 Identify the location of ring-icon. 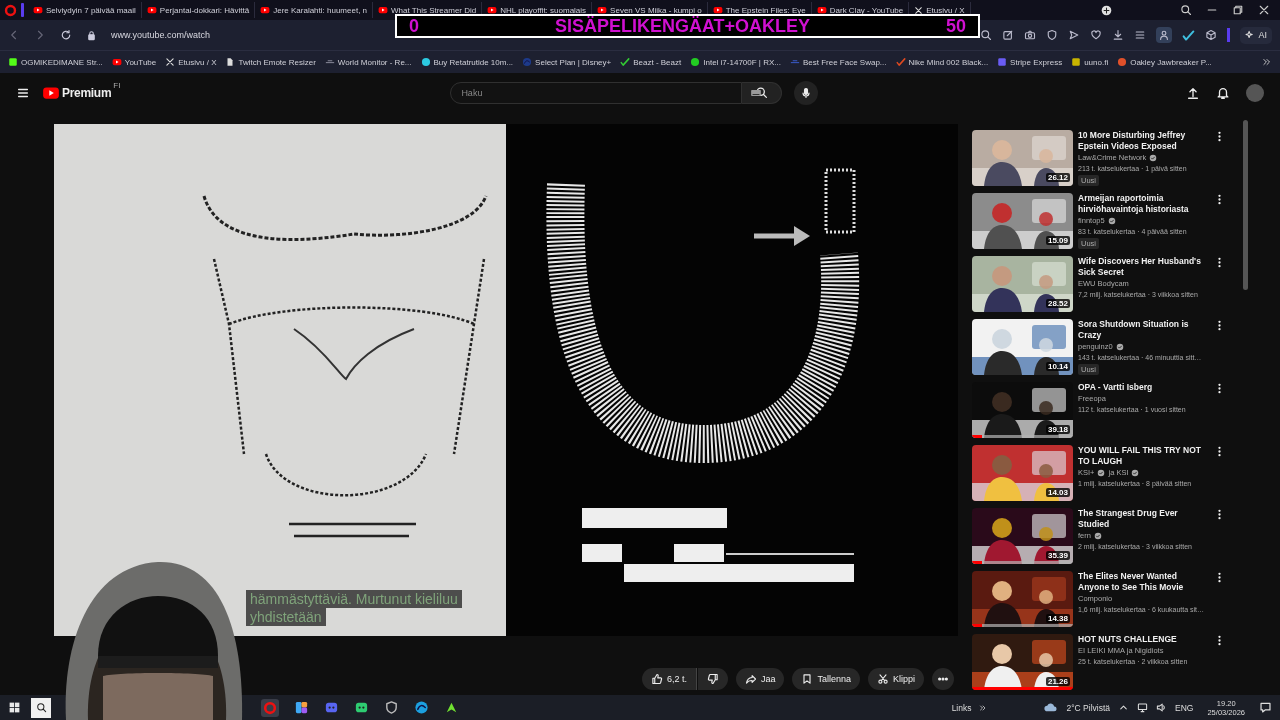
(270, 707).